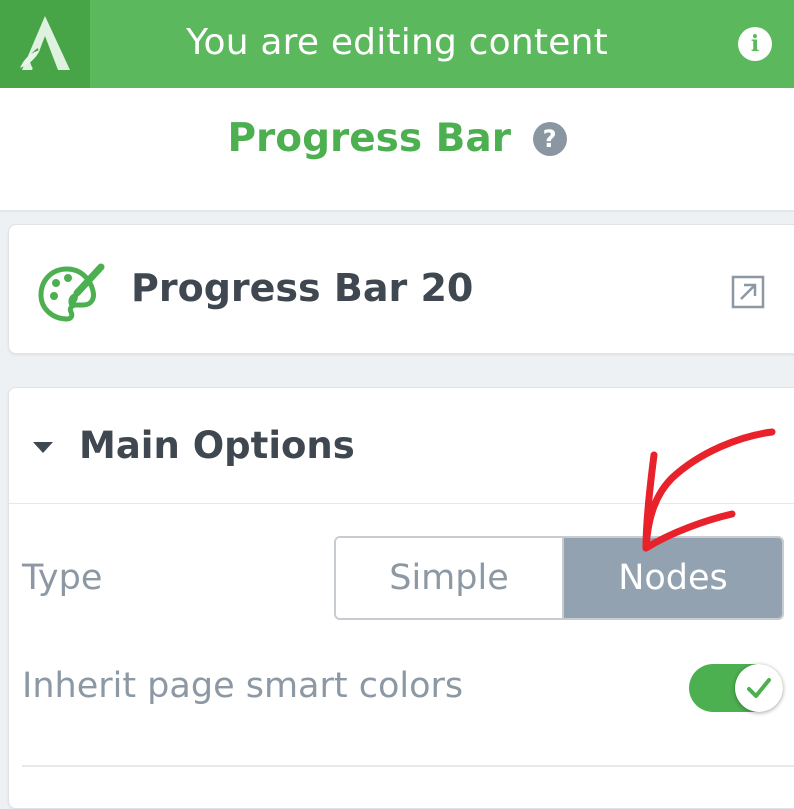 Image resolution: width=794 pixels, height=809 pixels. Describe the element at coordinates (217, 445) in the screenshot. I see `main-options-title: Main Options` at that location.